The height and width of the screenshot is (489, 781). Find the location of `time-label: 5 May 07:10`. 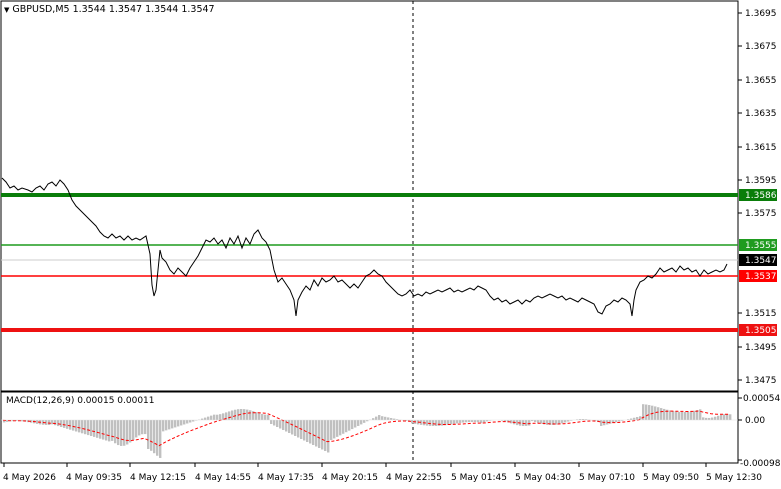

time-label: 5 May 07:10 is located at coordinates (607, 478).